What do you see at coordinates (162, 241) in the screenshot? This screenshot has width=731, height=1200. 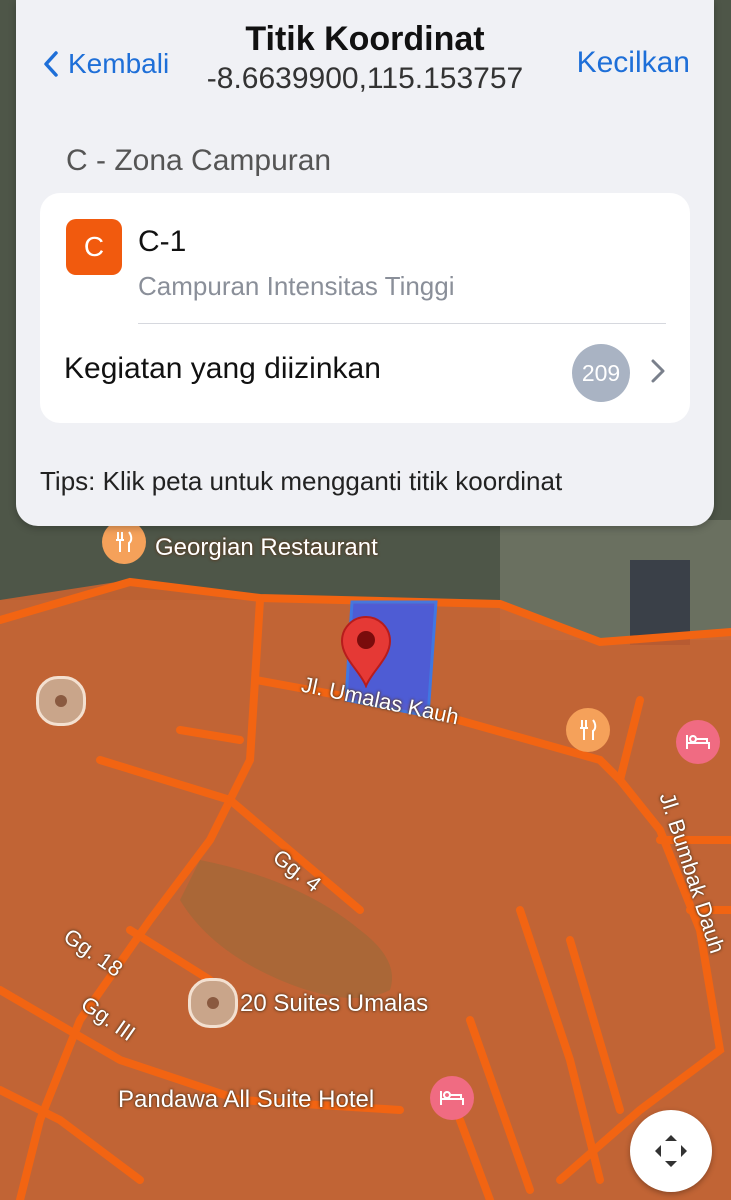 I see `zone-code: C-1` at bounding box center [162, 241].